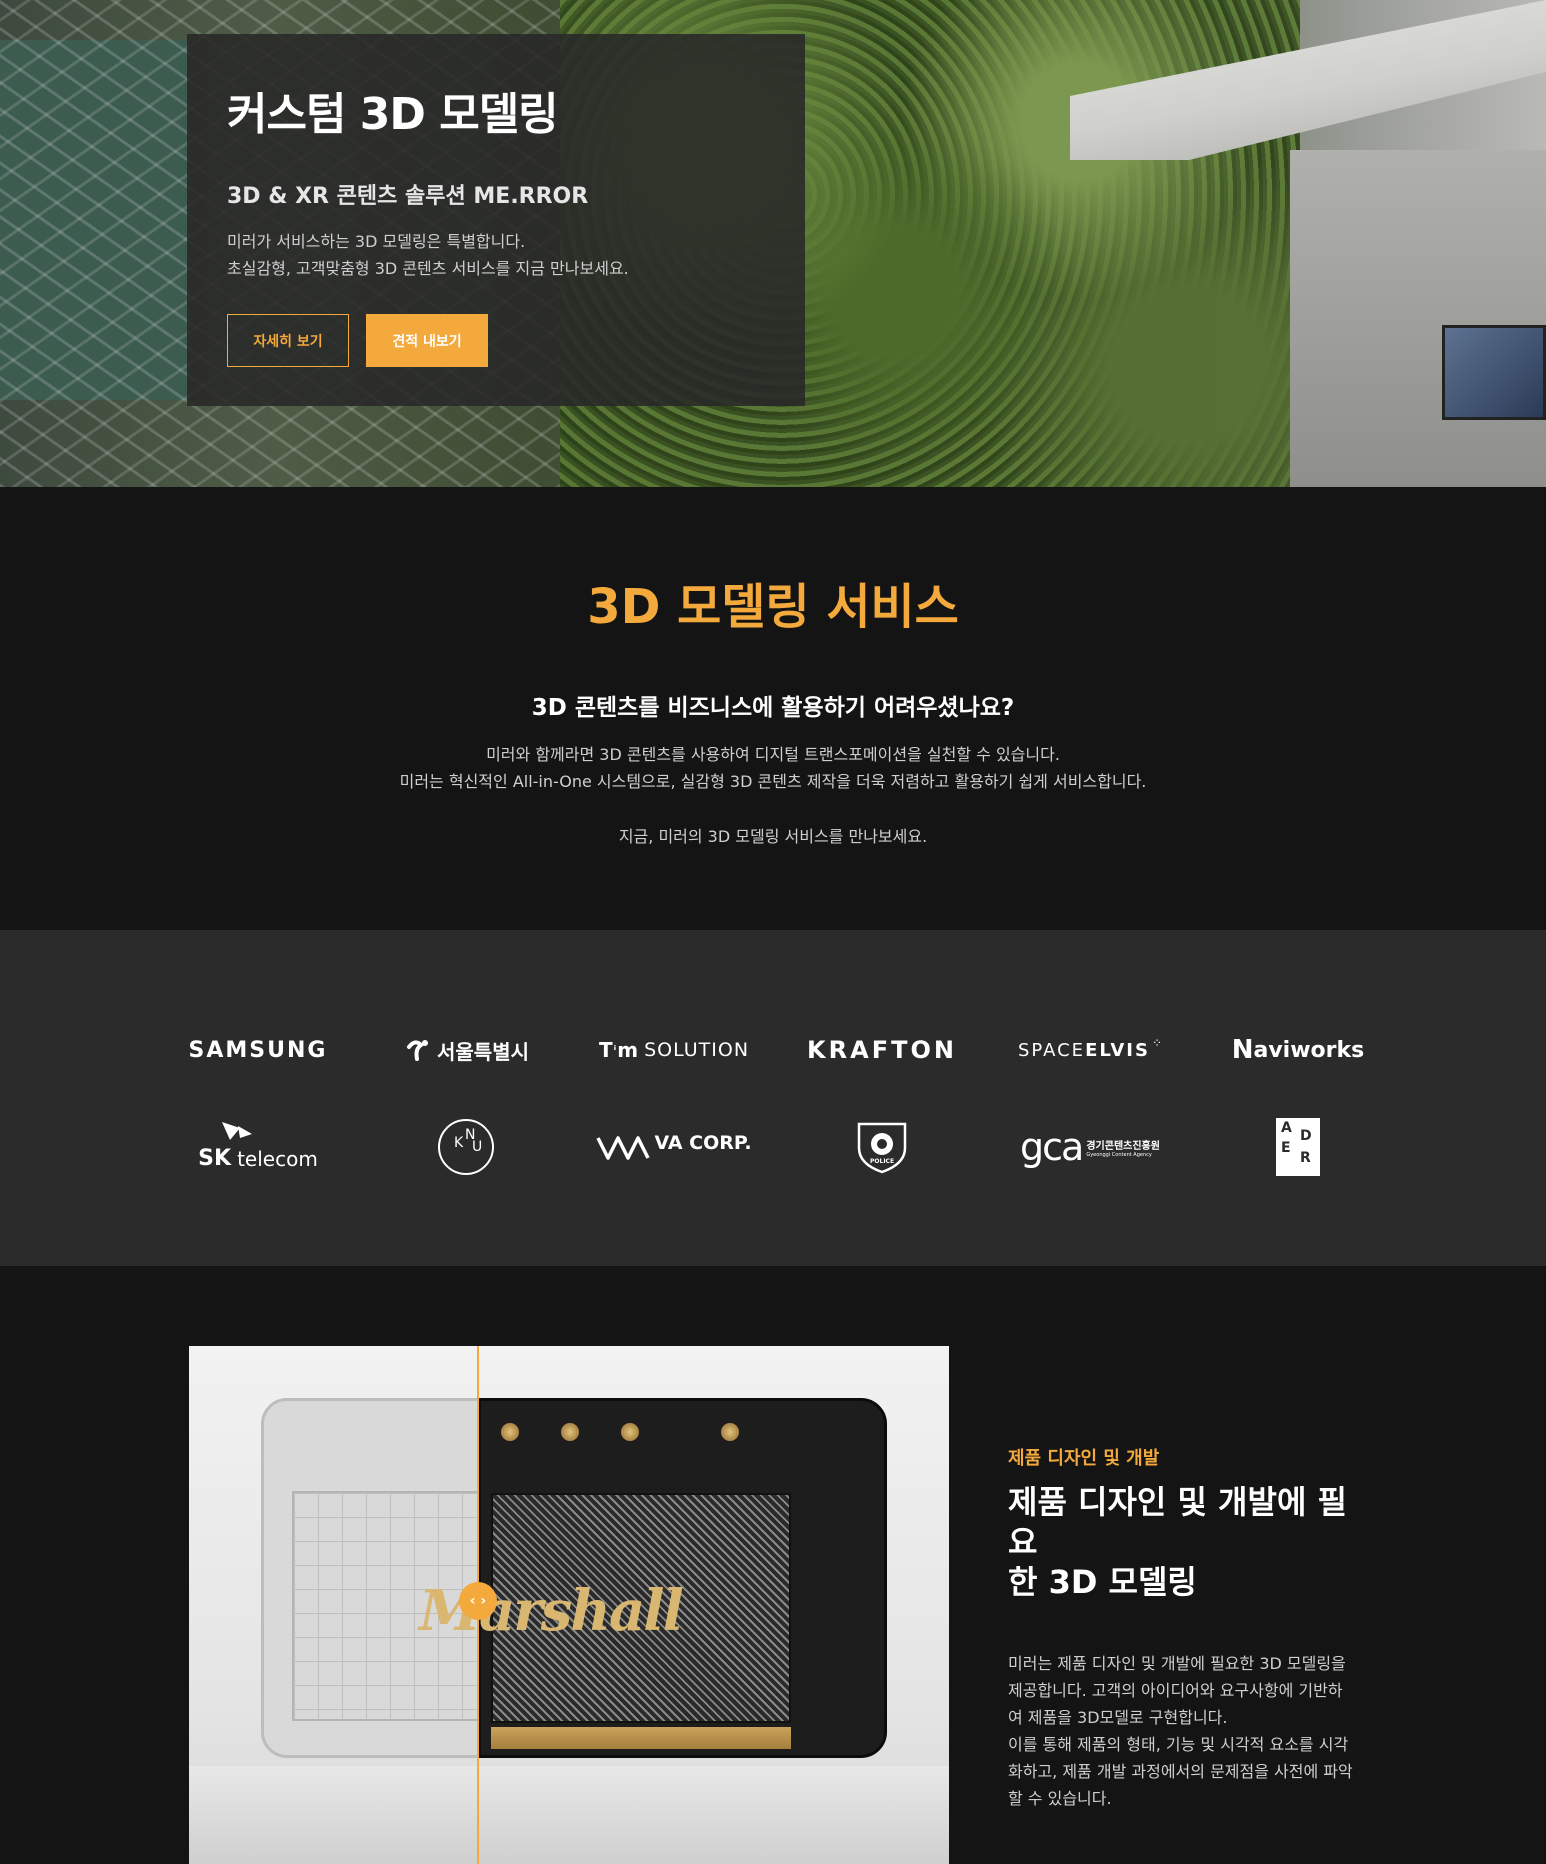  Describe the element at coordinates (1177, 1663) in the screenshot. I see `product-desc-line: 미러는 제품 디자인 및 개발에 필요한 3D 모델링을` at that location.